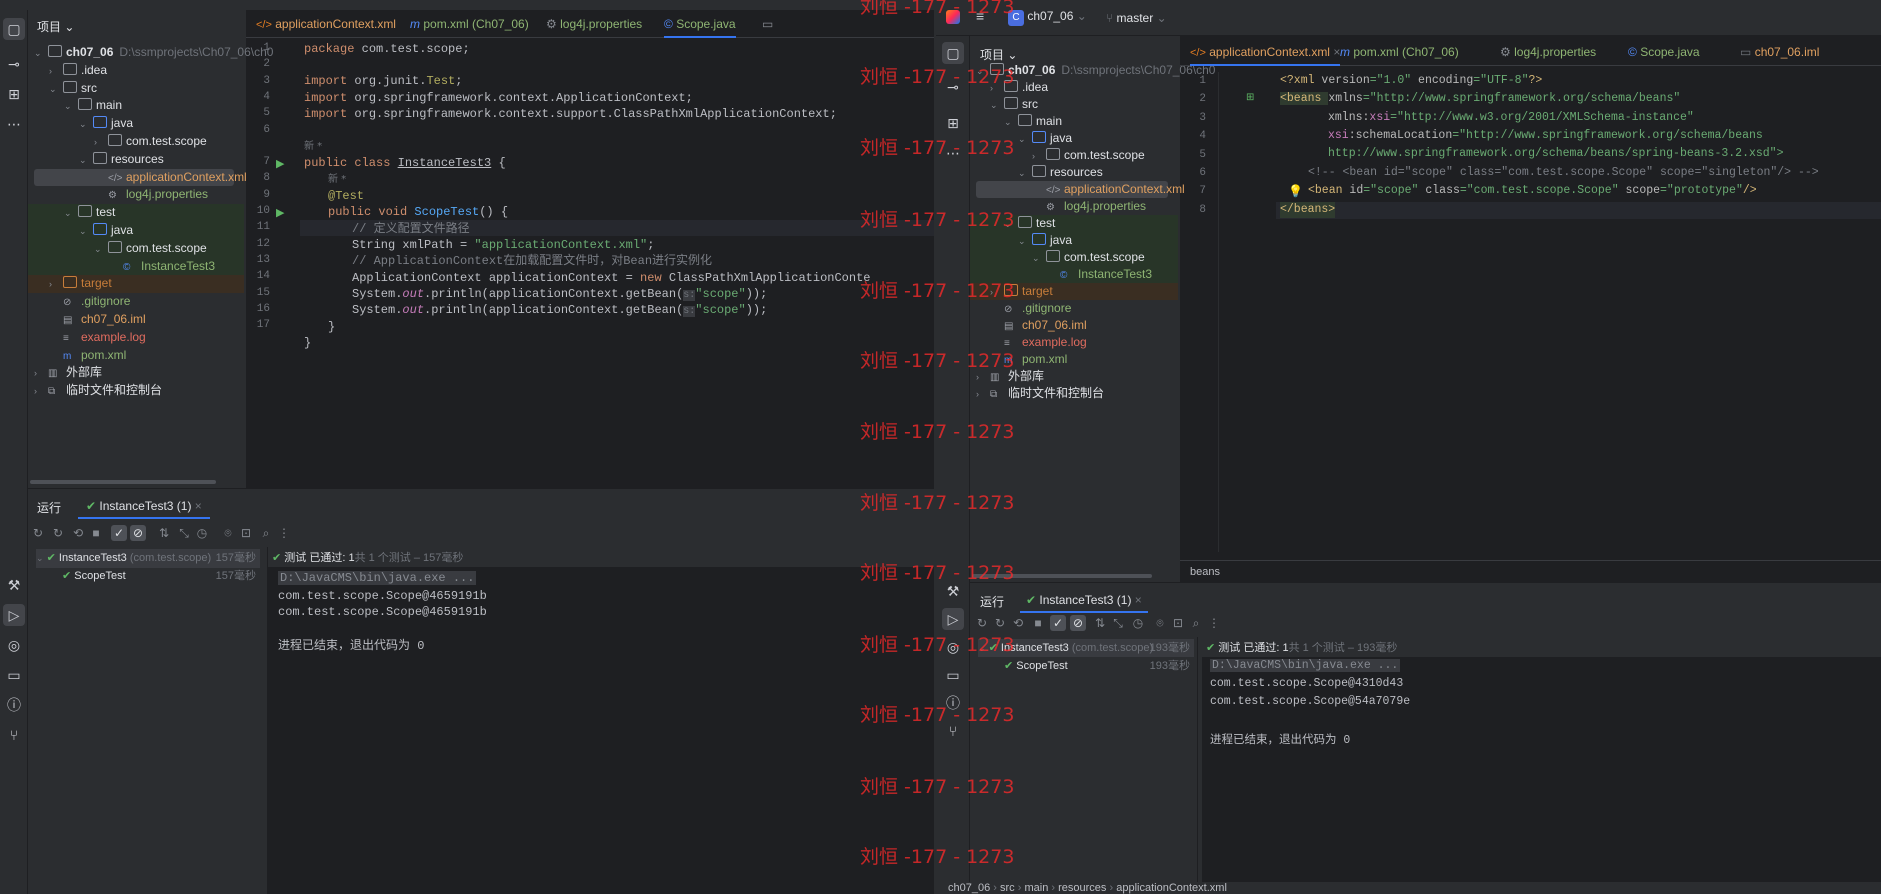  I want to click on build-icon: ⚒, so click(14, 585).